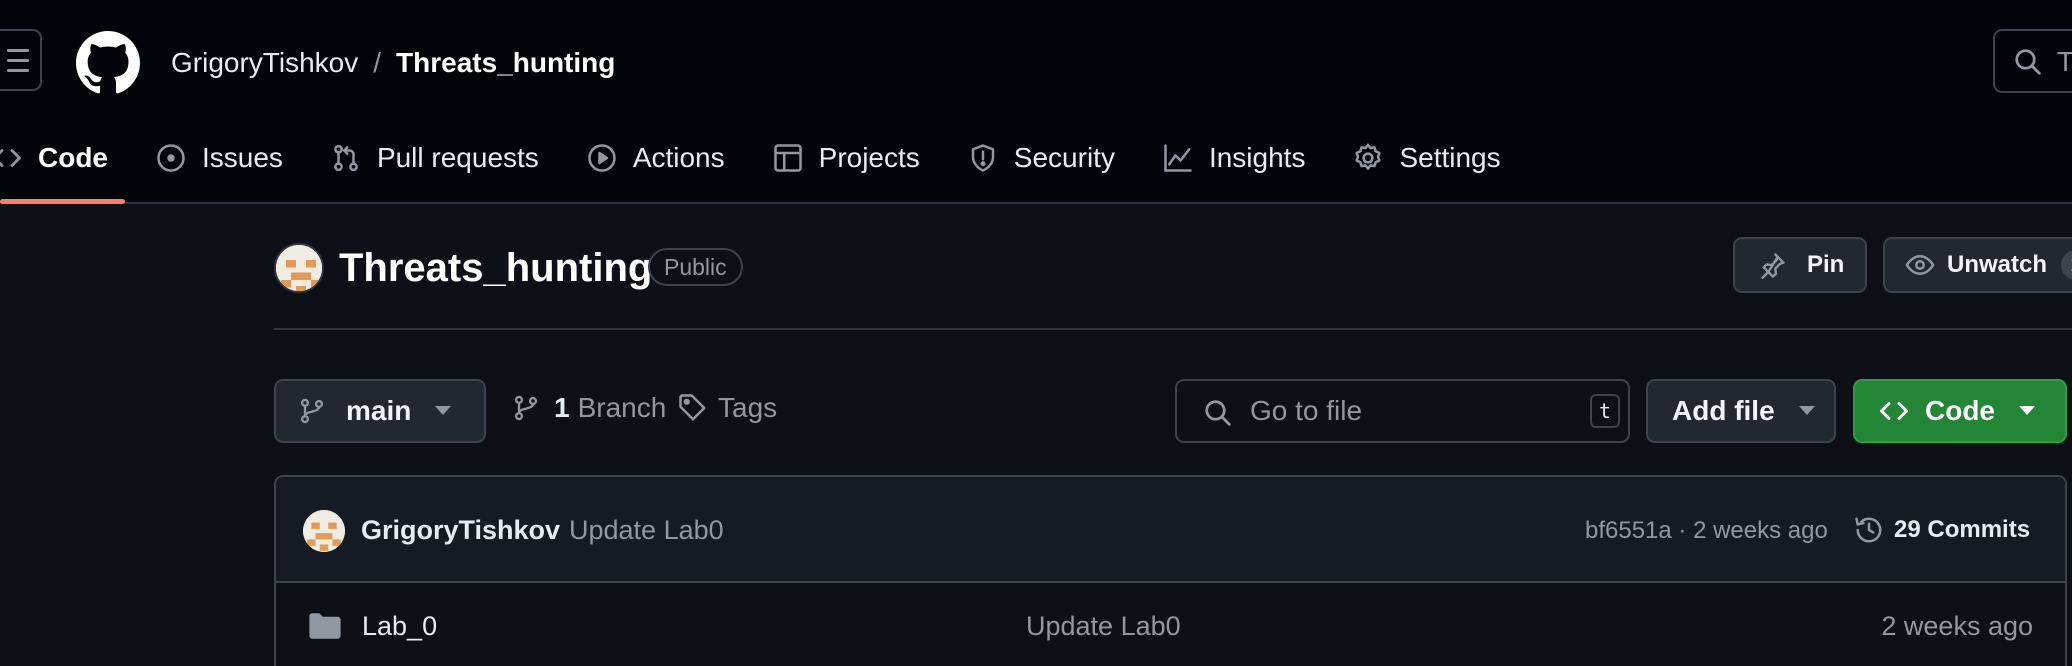 The height and width of the screenshot is (666, 2072). What do you see at coordinates (460, 530) in the screenshot?
I see `commit-author-link: GrigoryTishkov` at bounding box center [460, 530].